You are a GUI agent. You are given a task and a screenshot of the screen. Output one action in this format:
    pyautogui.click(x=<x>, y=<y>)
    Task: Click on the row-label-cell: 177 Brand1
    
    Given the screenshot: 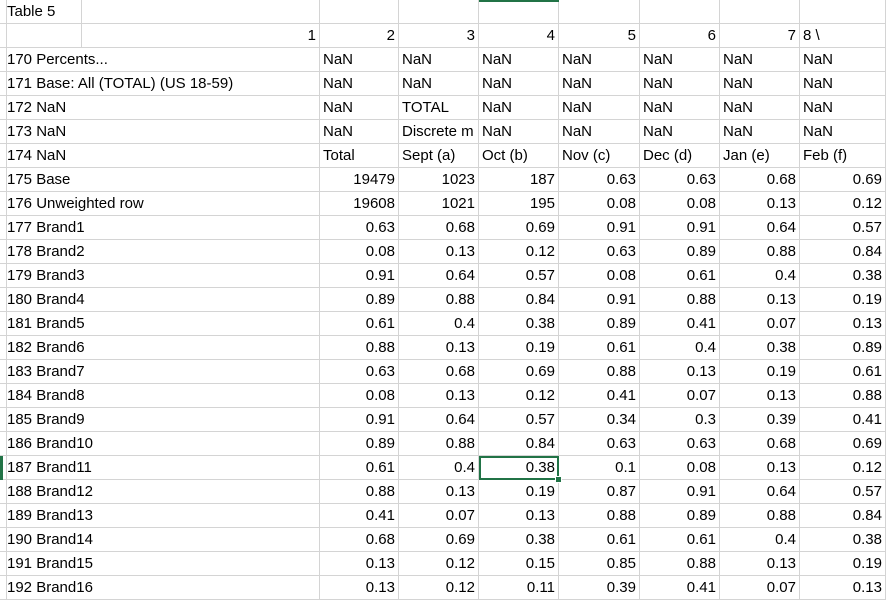 What is the action you would take?
    pyautogui.click(x=44, y=228)
    